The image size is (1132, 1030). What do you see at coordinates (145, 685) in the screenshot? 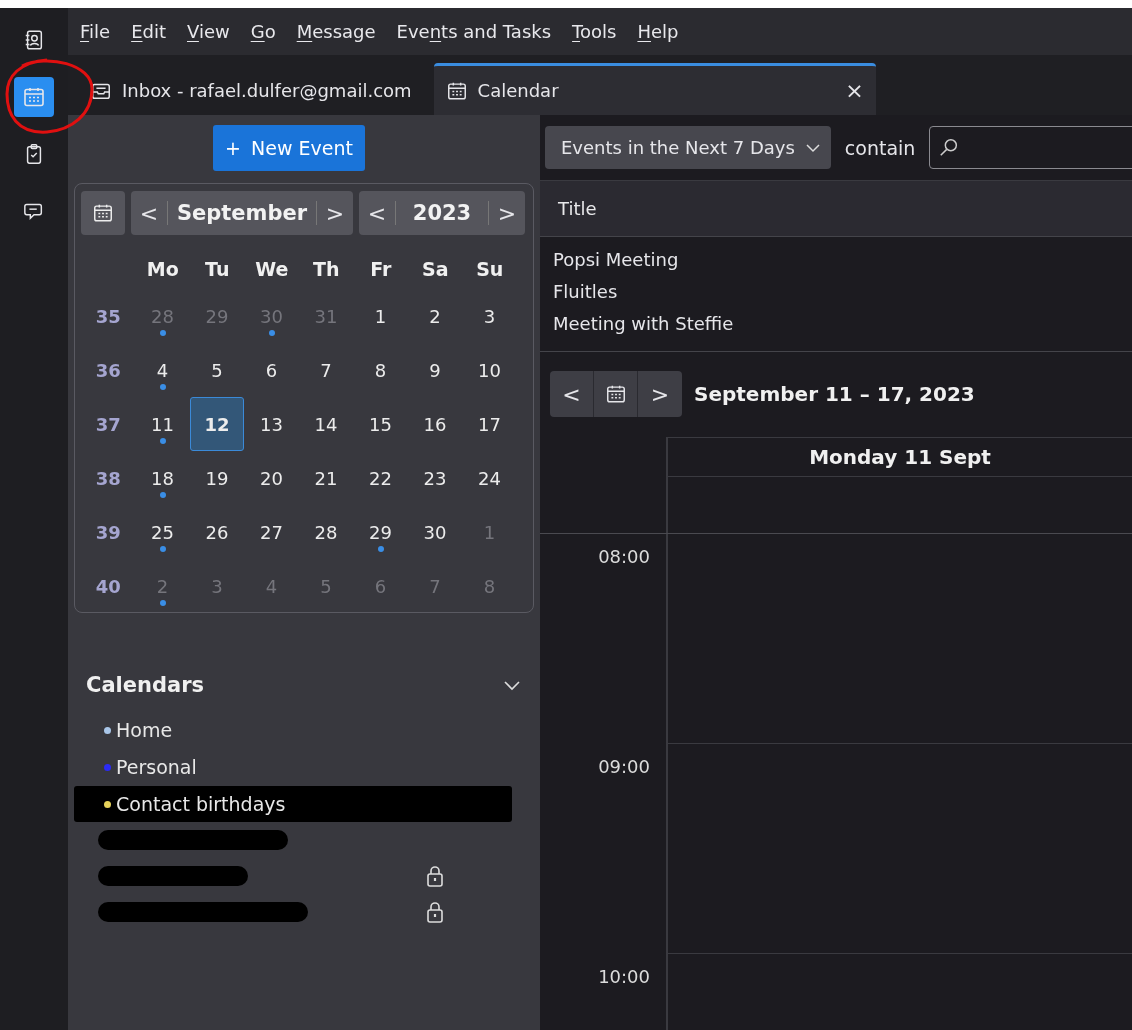
I see `calendars-heading: Calendars` at bounding box center [145, 685].